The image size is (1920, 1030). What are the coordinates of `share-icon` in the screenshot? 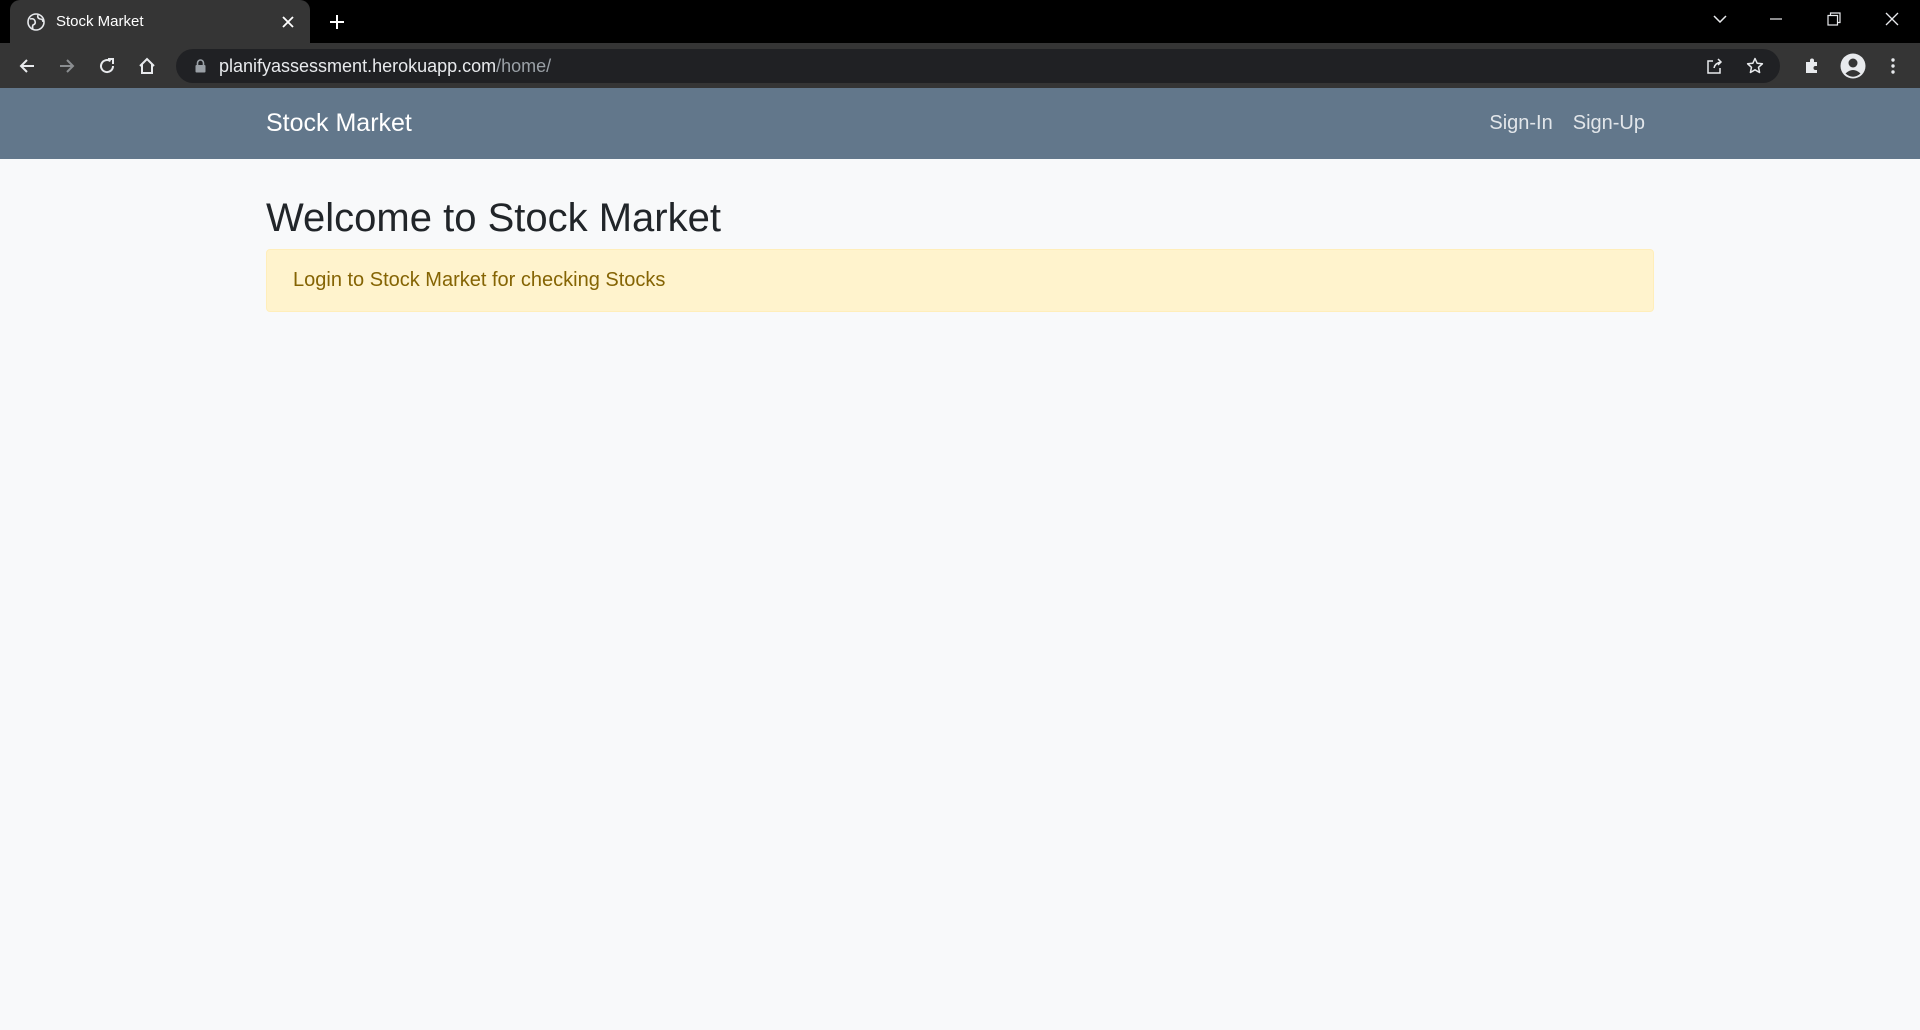 It's located at (1715, 66).